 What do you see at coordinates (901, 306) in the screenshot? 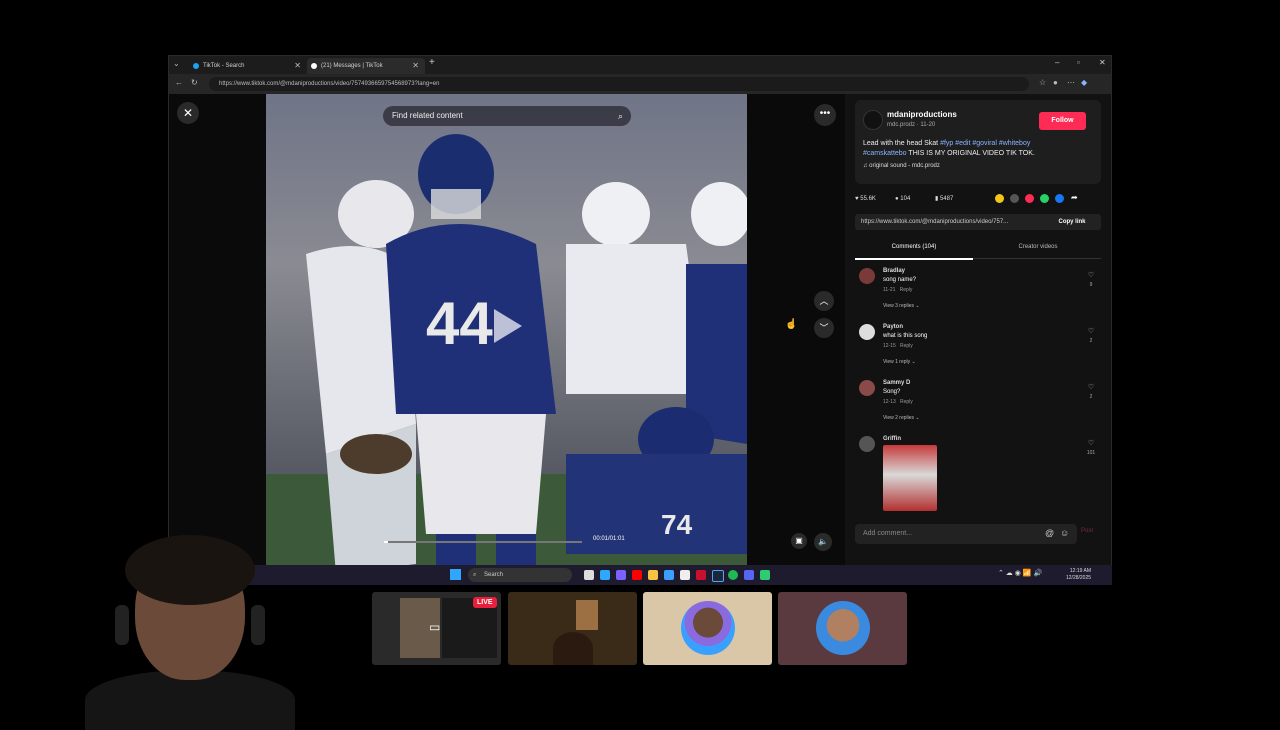
I see `view-replies-link: View 3 replies ⌄` at bounding box center [901, 306].